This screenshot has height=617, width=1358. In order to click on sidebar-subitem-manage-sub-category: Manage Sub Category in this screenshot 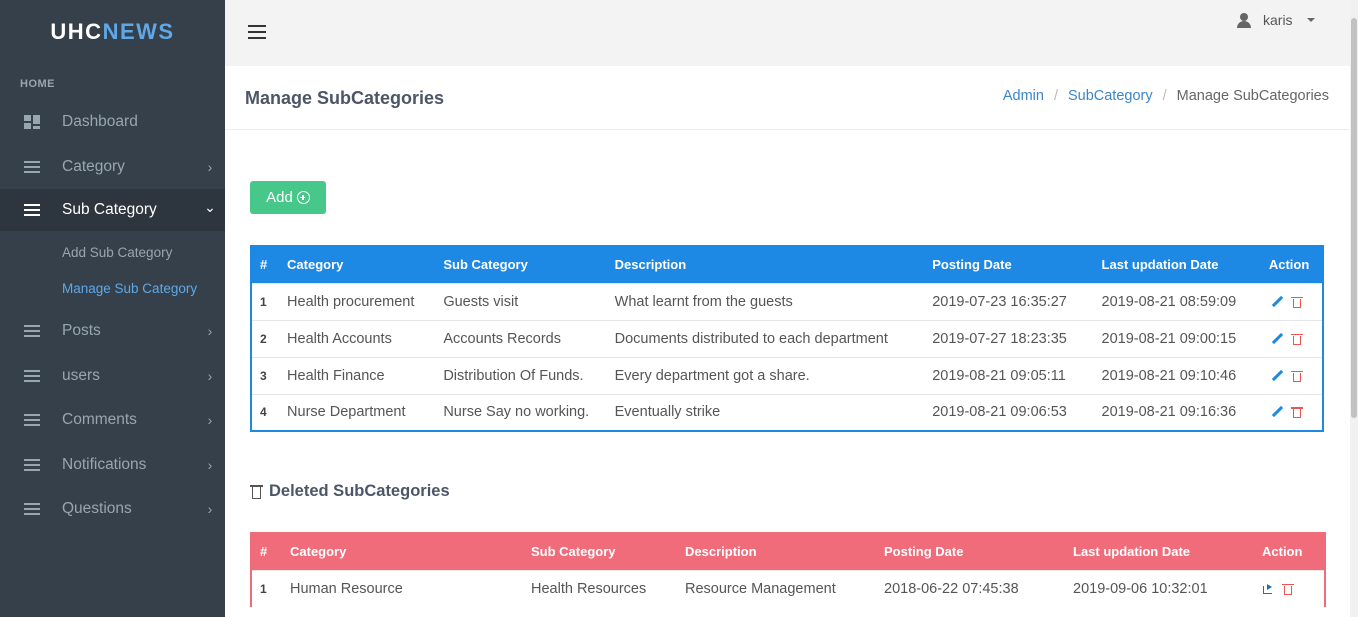, I will do `click(112, 288)`.